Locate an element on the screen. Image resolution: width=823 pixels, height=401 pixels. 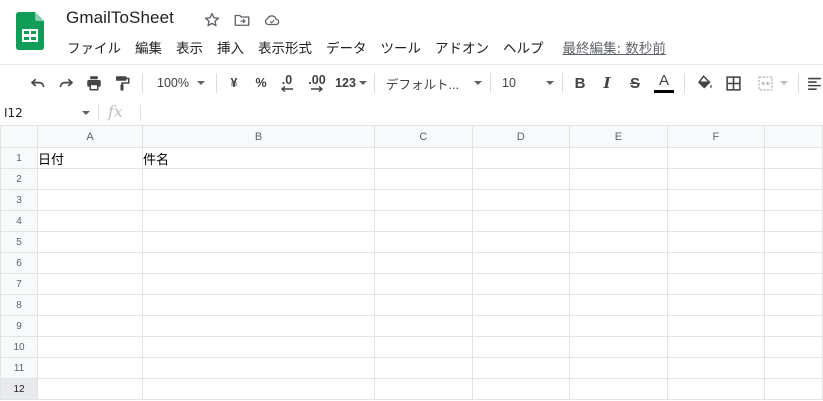
decrease-decimal-button: .0 is located at coordinates (287, 83).